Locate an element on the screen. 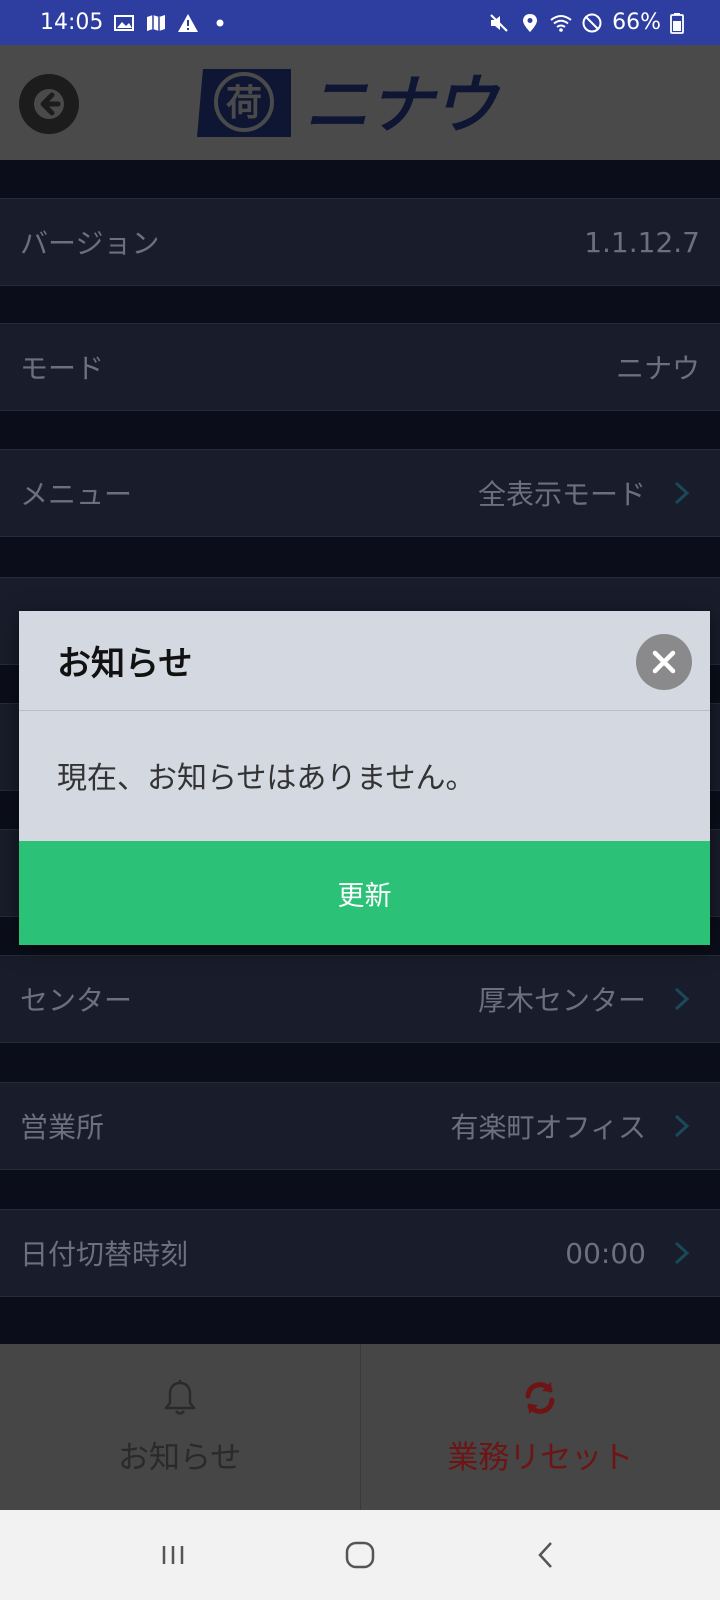  location-icon is located at coordinates (530, 23).